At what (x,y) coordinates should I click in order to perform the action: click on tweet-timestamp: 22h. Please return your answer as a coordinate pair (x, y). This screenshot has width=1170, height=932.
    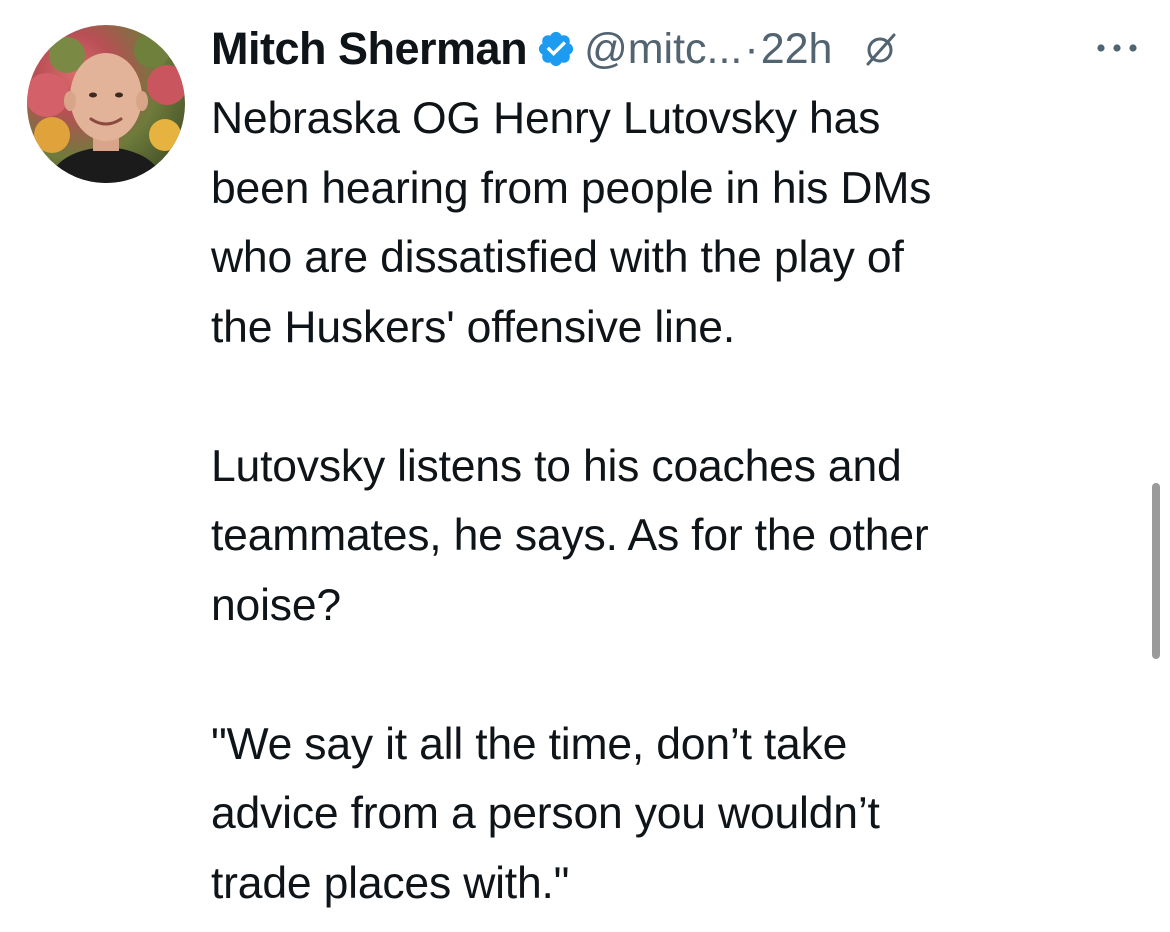
    Looking at the image, I should click on (797, 49).